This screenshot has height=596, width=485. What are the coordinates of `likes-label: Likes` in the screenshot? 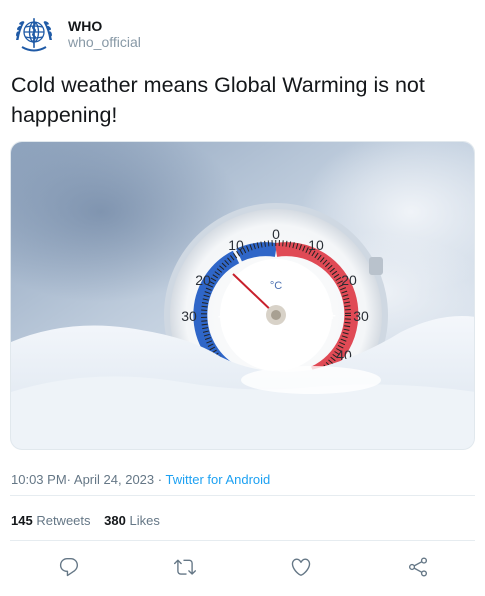 It's located at (144, 520).